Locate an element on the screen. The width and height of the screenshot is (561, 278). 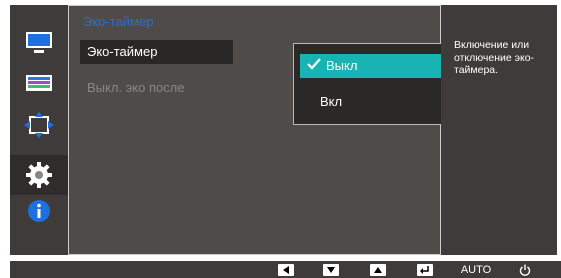
sidebar-item-color is located at coordinates (39, 83).